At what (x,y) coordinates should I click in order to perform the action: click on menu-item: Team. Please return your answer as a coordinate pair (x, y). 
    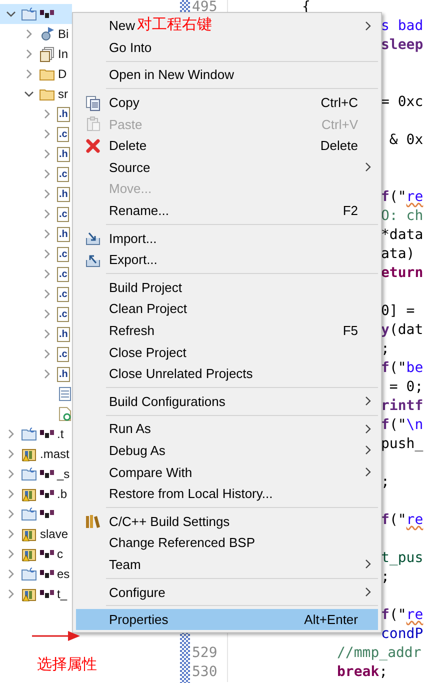
    Looking at the image, I should click on (125, 564).